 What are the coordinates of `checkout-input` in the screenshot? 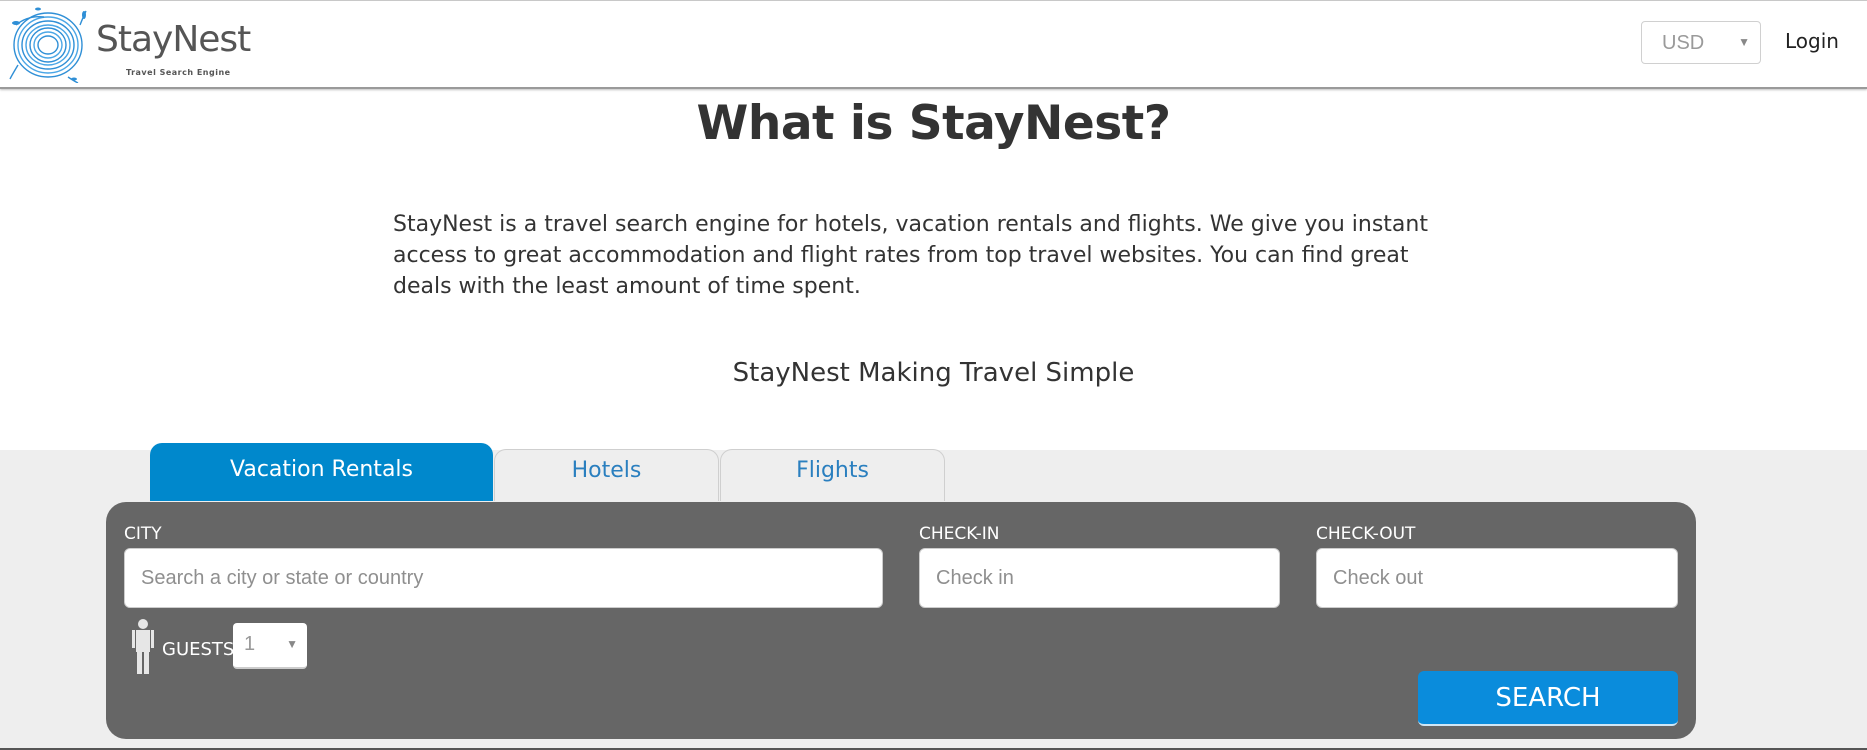 It's located at (1497, 578).